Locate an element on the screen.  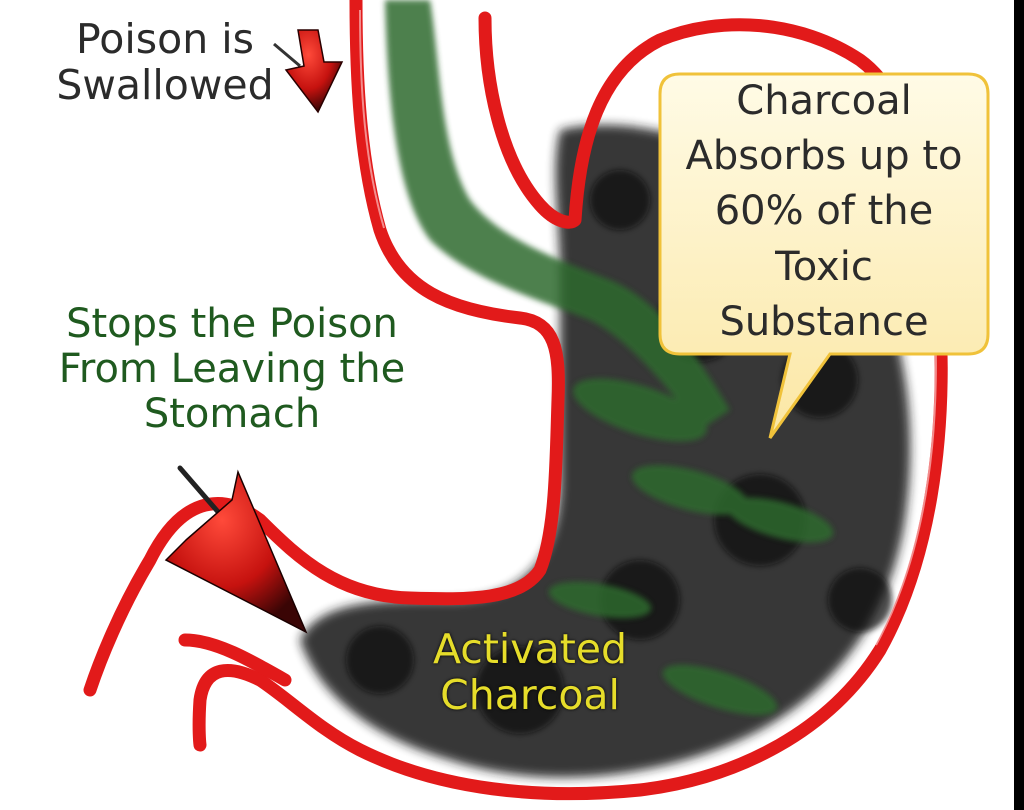
absorbs-line-2: Absorbs up to is located at coordinates (824, 156).